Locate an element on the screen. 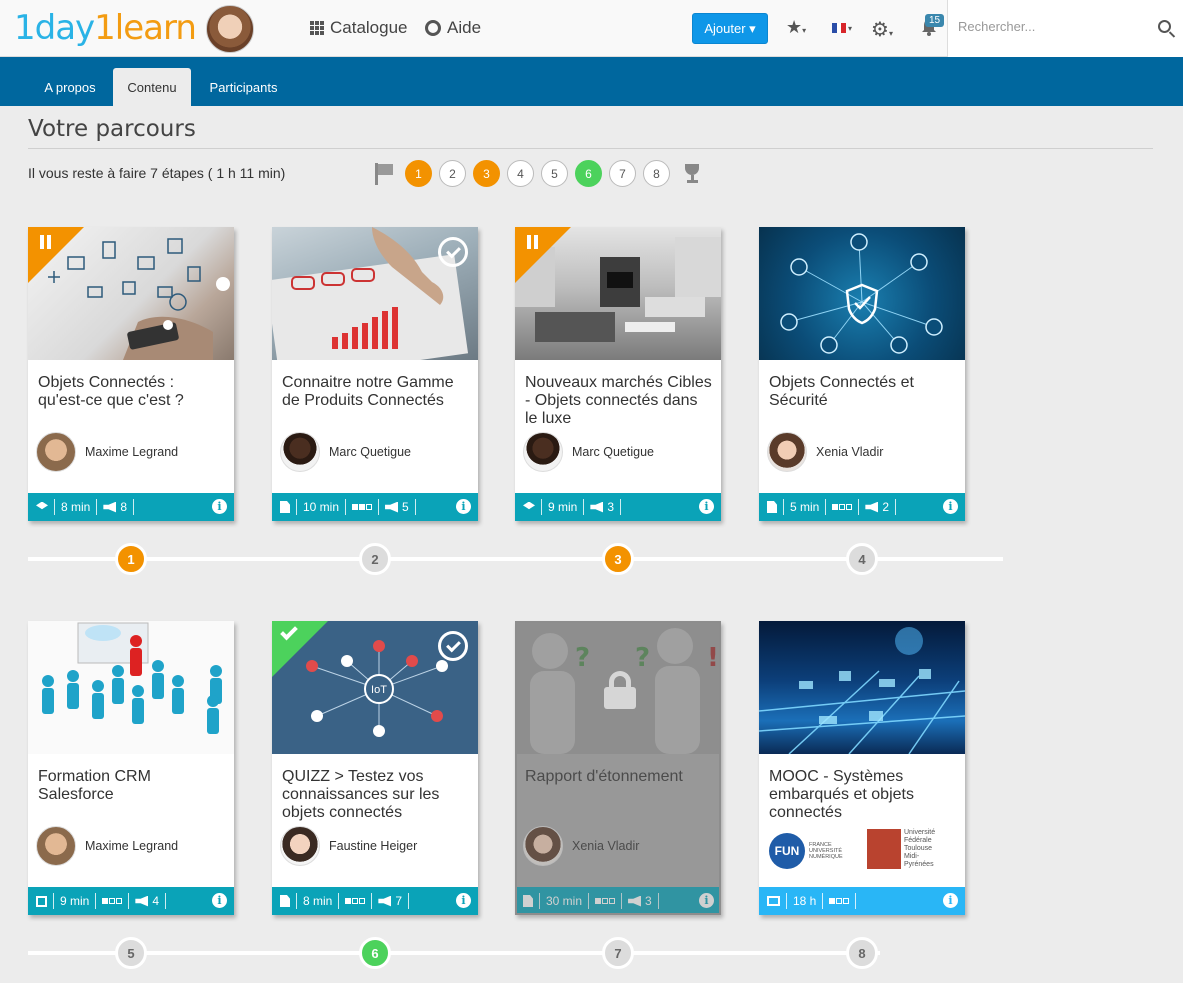 The image size is (1183, 983). course-title: Objets Connectés : qu'est-ce que c'est ? is located at coordinates (132, 392).